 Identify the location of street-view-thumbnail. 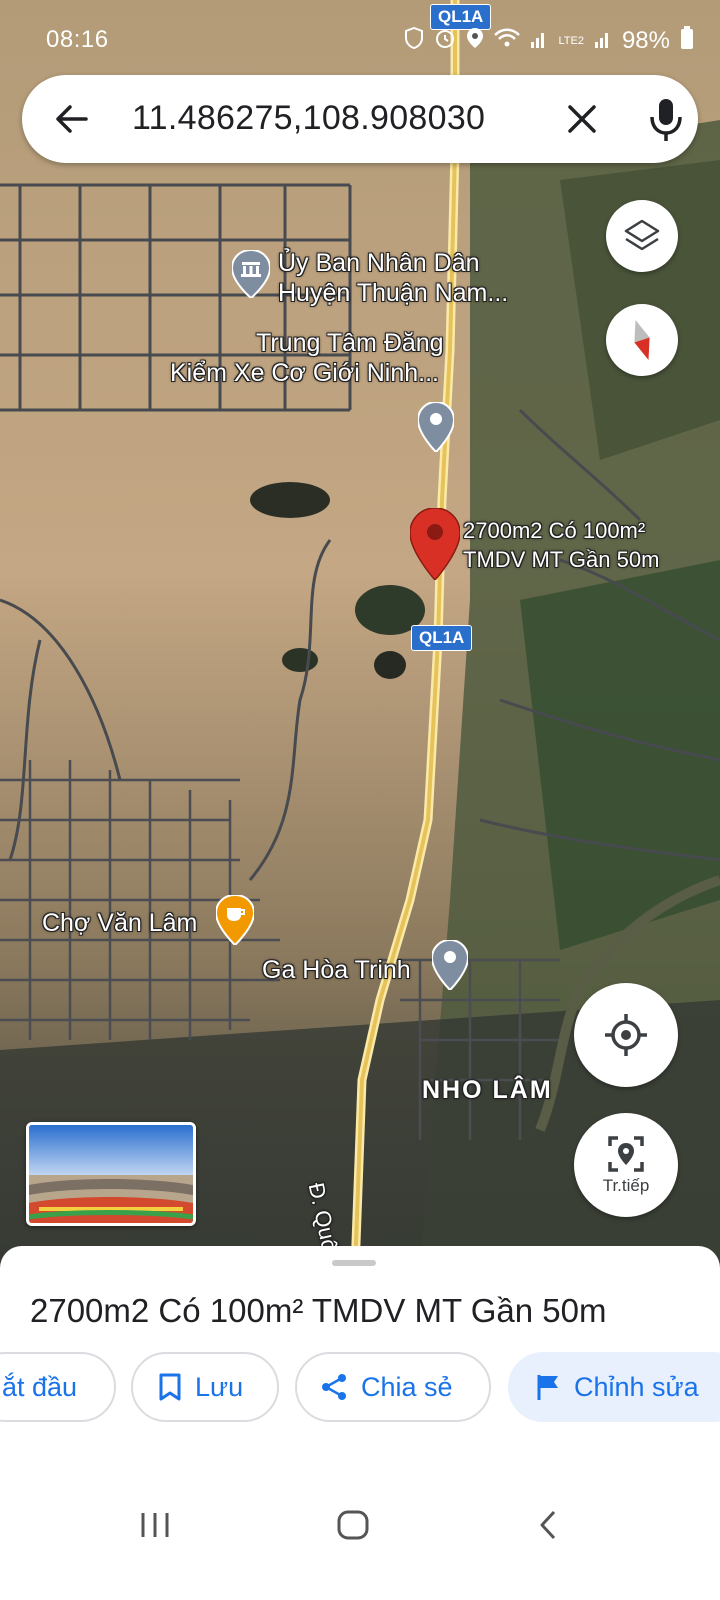
(111, 1174).